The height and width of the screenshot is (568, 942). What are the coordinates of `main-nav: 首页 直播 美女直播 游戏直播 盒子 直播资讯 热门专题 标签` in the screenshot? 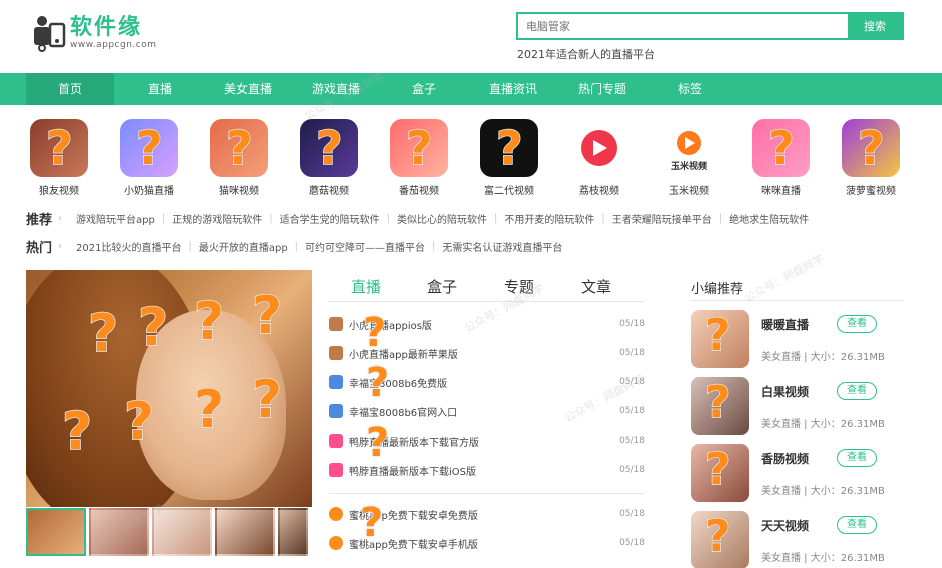 It's located at (471, 89).